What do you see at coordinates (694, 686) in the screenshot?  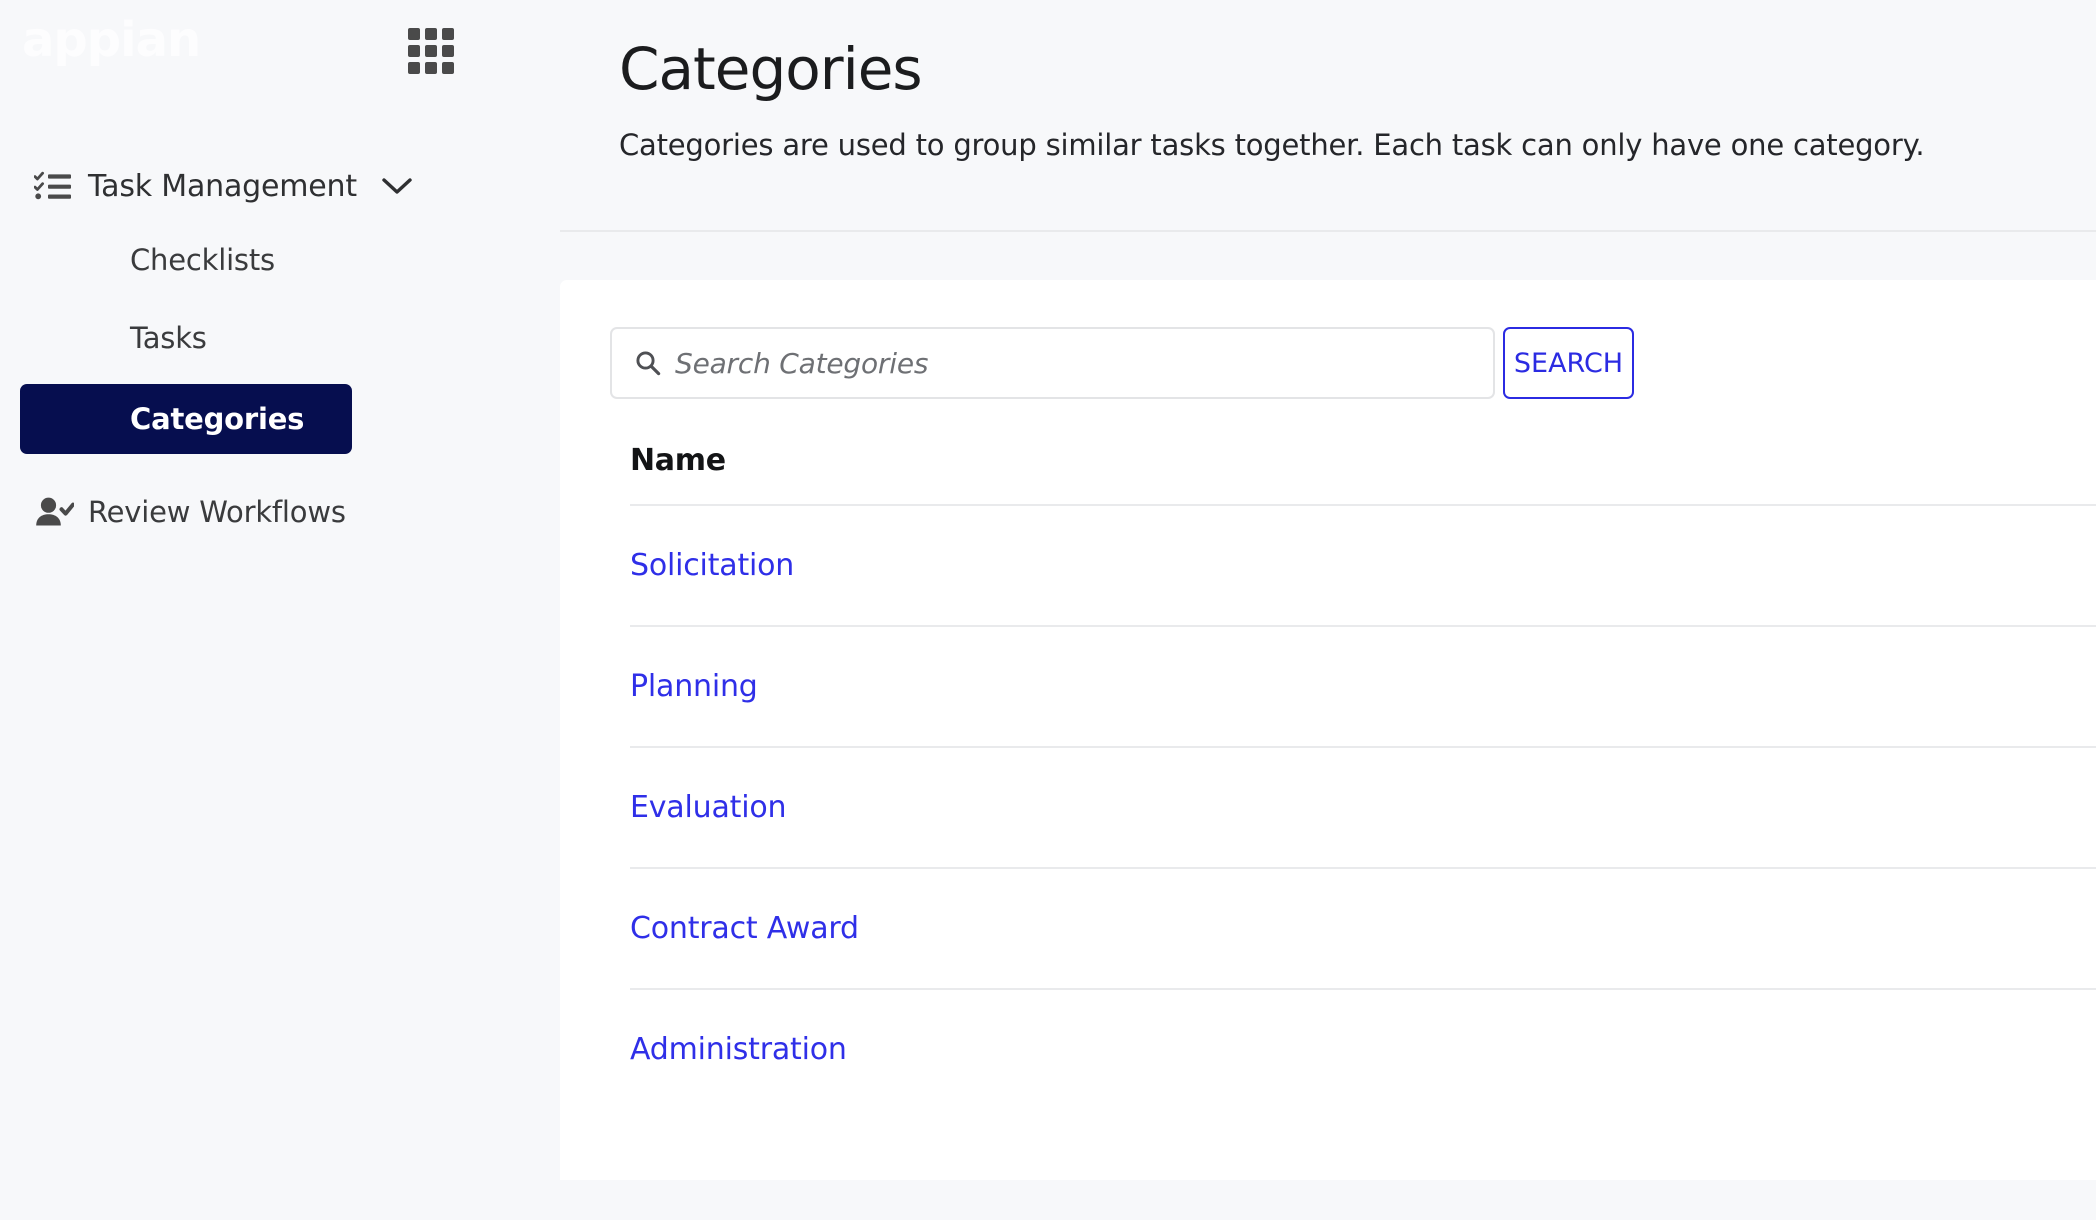 I see `category-link-planning: Planning` at bounding box center [694, 686].